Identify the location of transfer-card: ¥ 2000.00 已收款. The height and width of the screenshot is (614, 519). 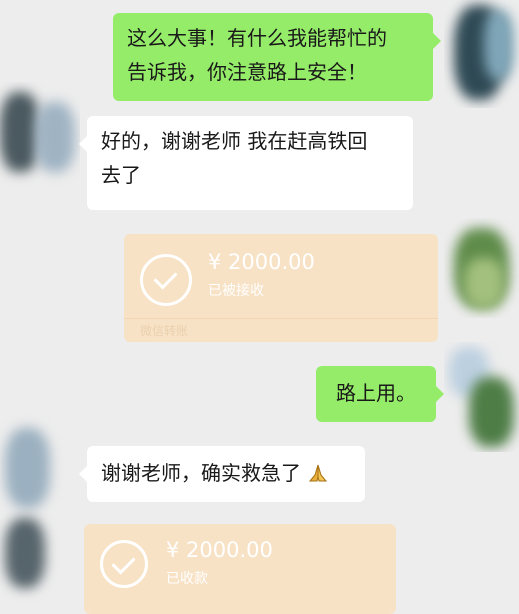
(240, 569).